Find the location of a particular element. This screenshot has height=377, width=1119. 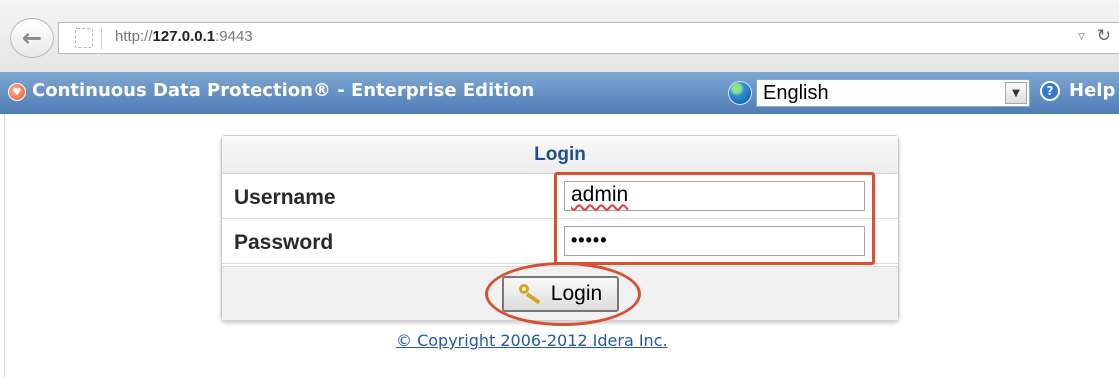

login-button: Login is located at coordinates (560, 294).